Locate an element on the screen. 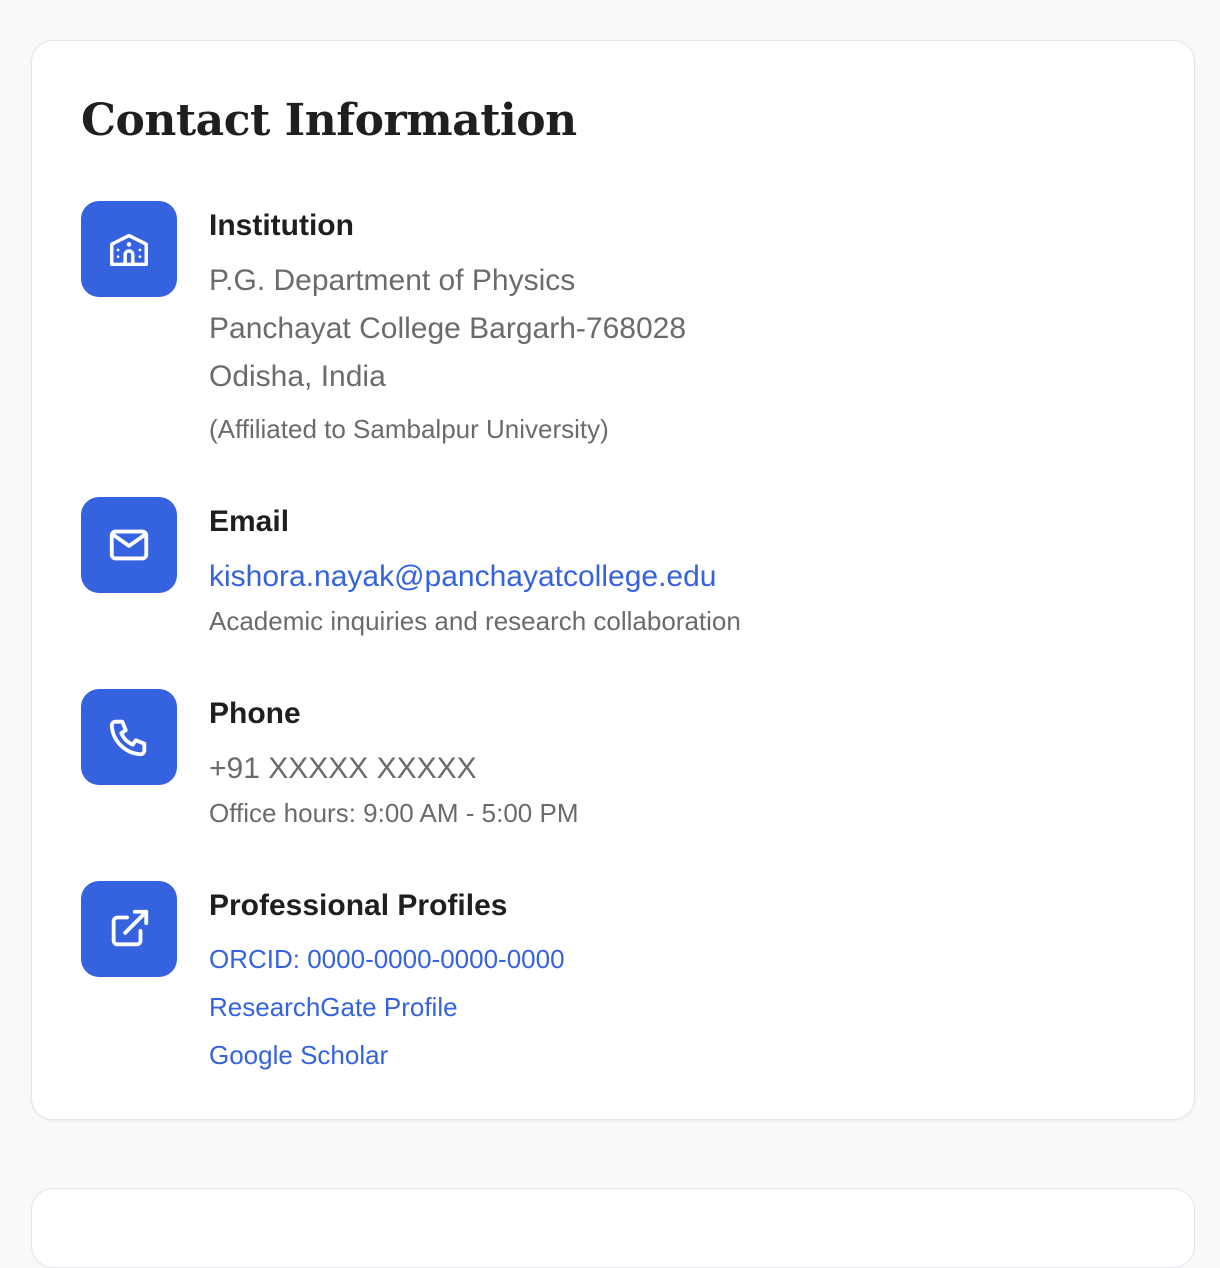  institution-affiliation: (Affiliated to Sambalpur University) is located at coordinates (409, 429).